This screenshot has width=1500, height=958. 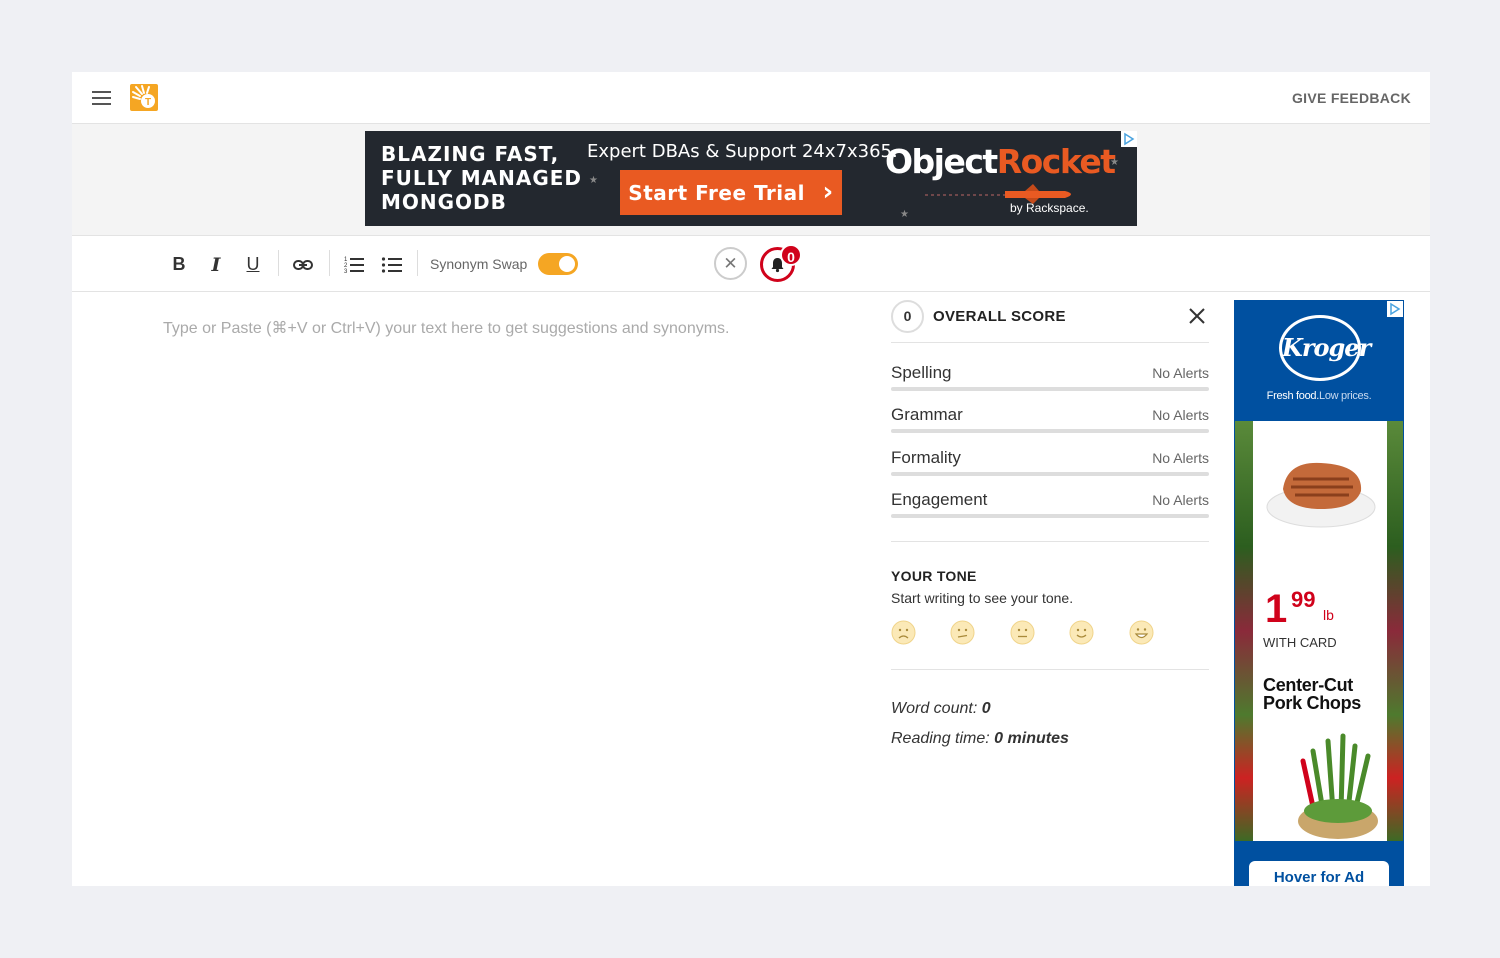 What do you see at coordinates (1338, 786) in the screenshot?
I see `vegetables-image` at bounding box center [1338, 786].